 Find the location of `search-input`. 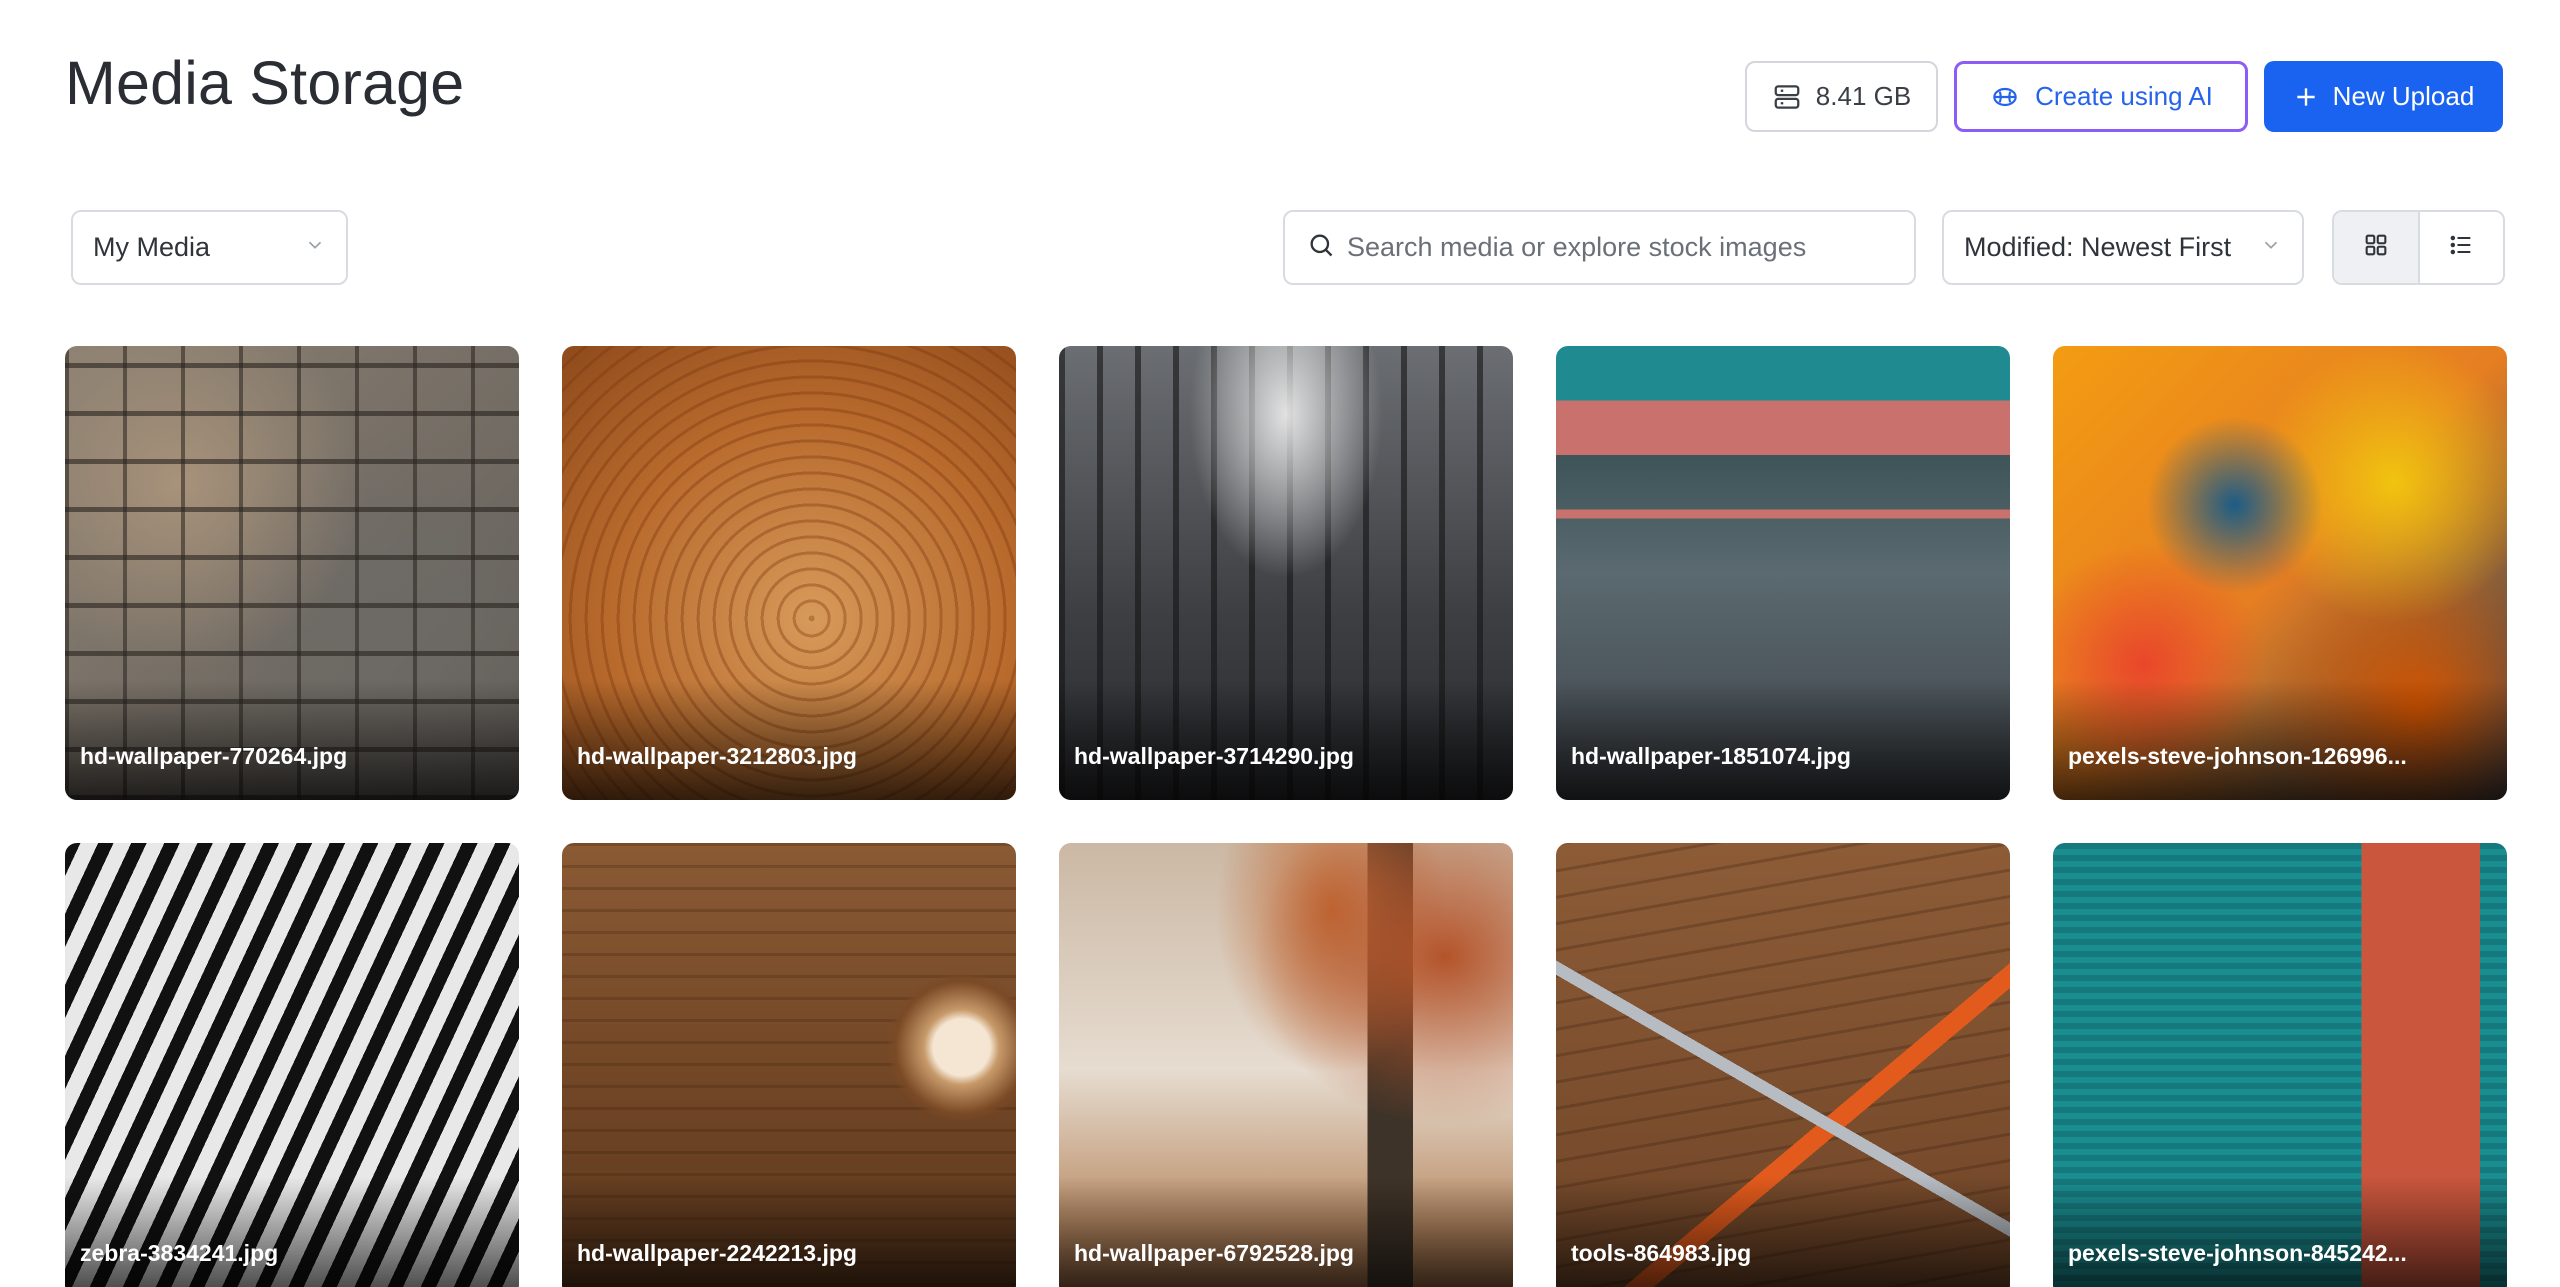

search-input is located at coordinates (1619, 247).